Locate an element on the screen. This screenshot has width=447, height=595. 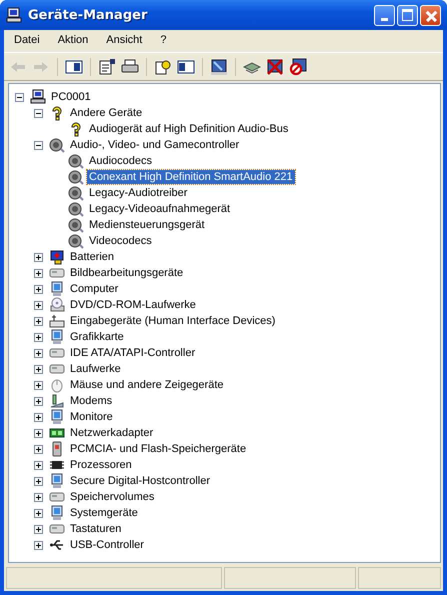
tree-item: Eingabegeräte (Human Interface Devices) is located at coordinates (173, 321).